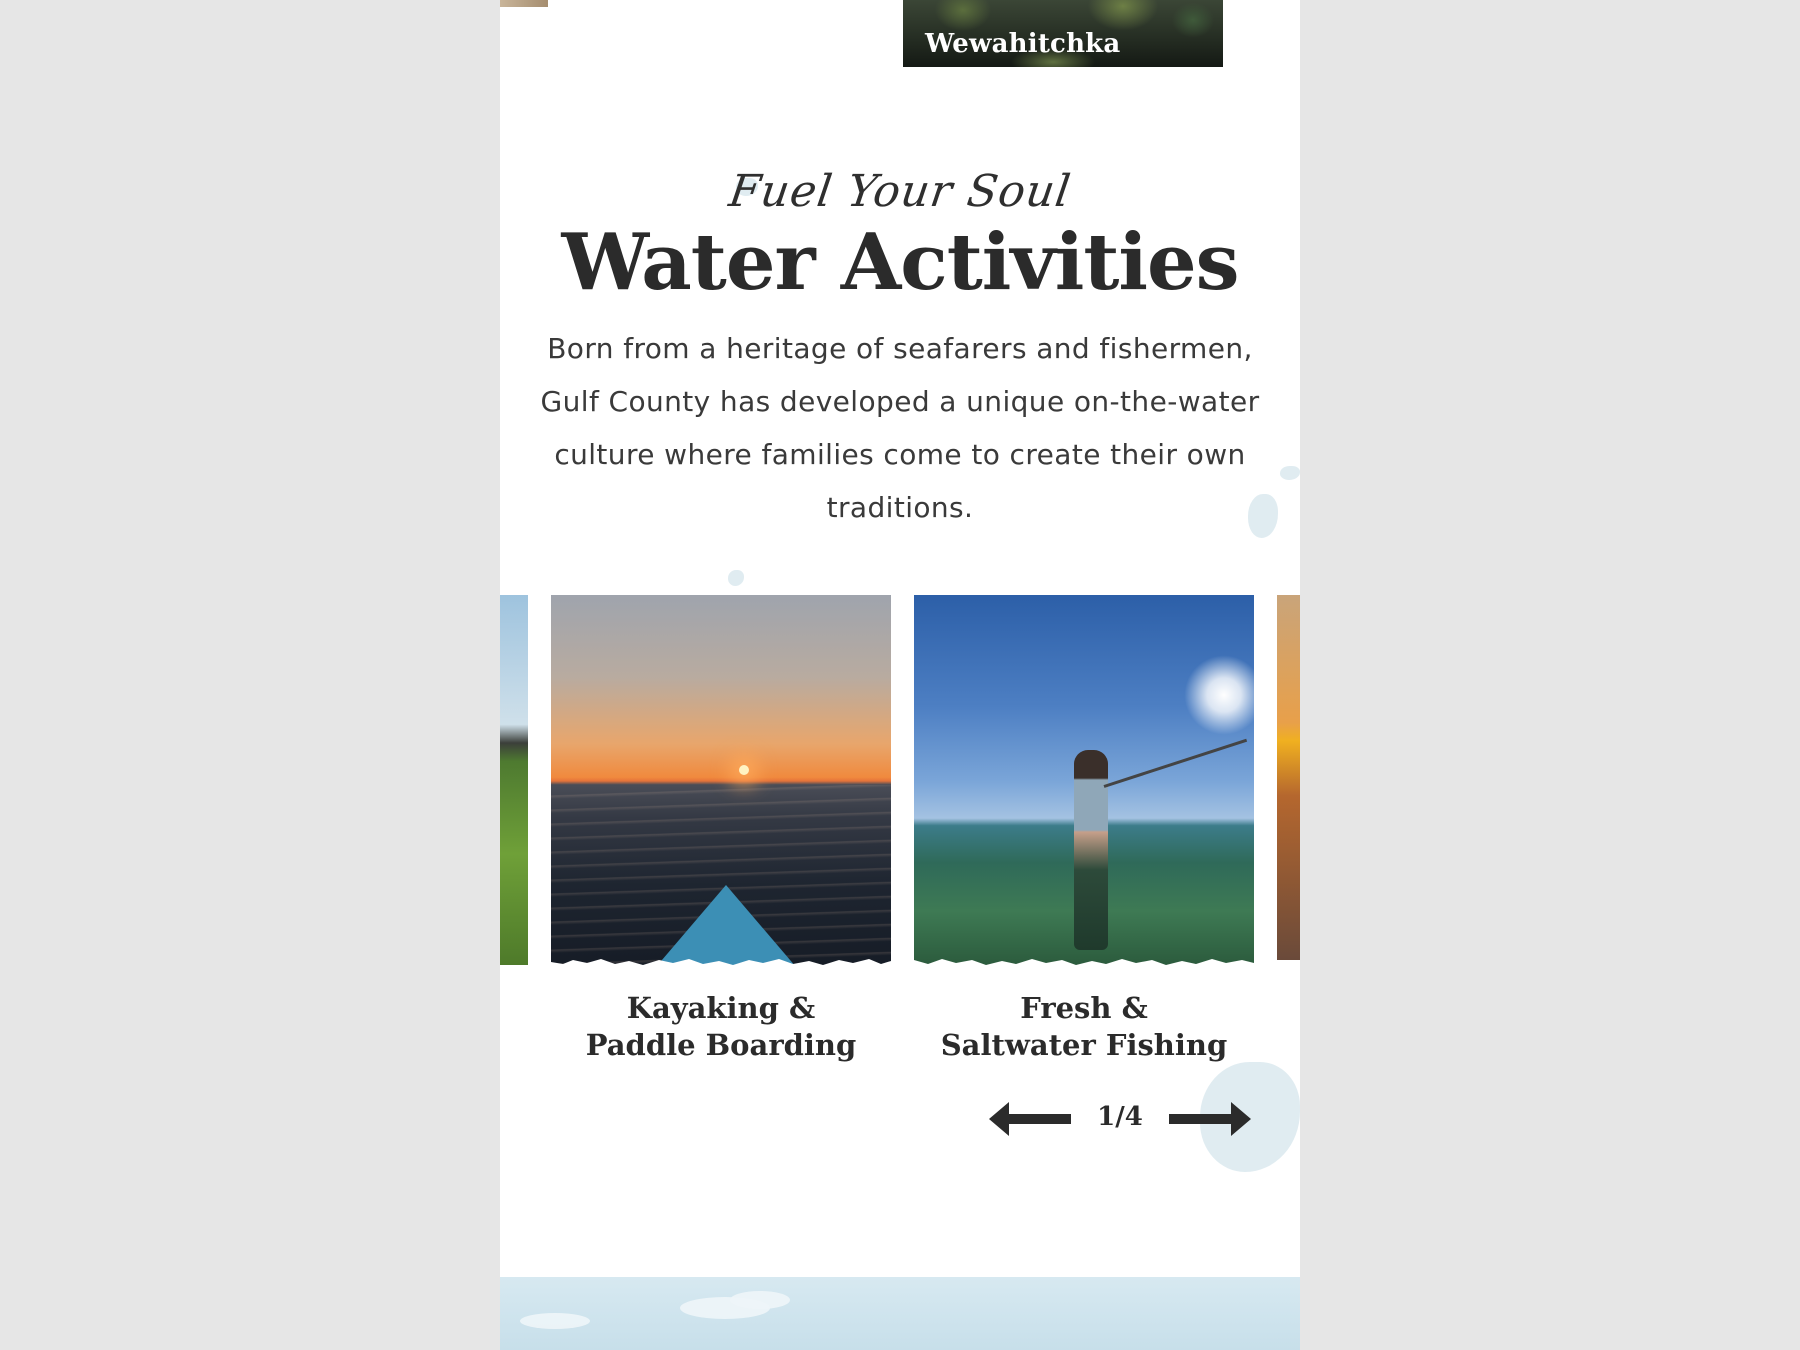 This screenshot has width=1800, height=1350. What do you see at coordinates (1175, 763) in the screenshot?
I see `fishing-rod` at bounding box center [1175, 763].